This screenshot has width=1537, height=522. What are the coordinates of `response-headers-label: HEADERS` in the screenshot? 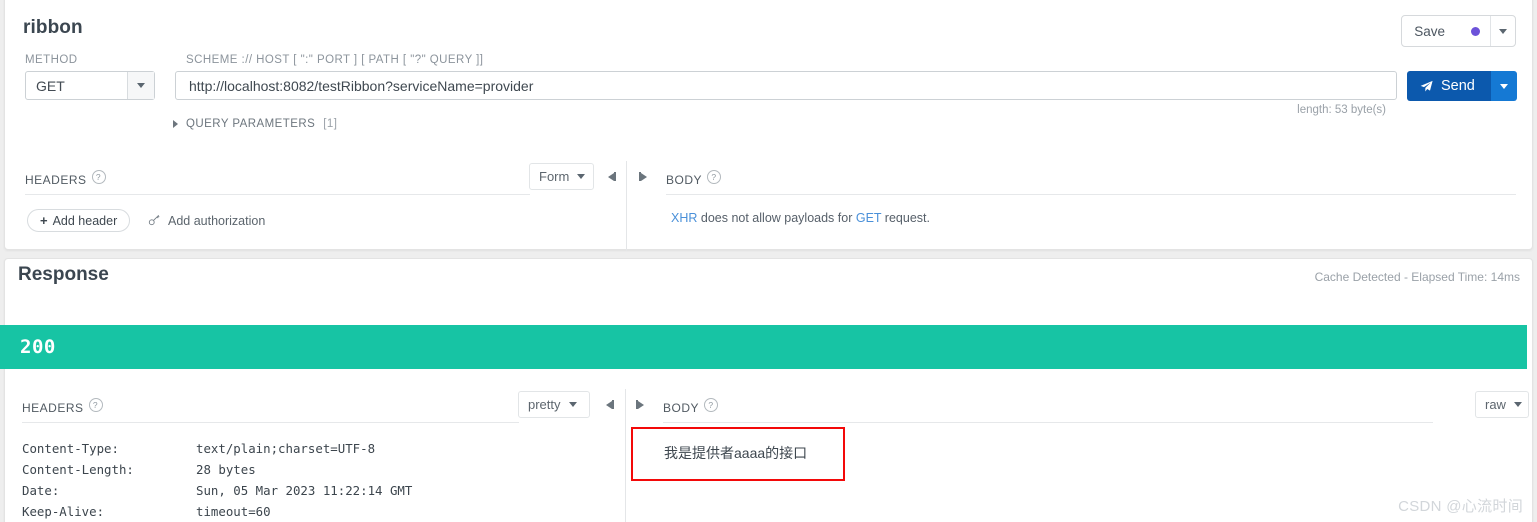 It's located at (53, 408).